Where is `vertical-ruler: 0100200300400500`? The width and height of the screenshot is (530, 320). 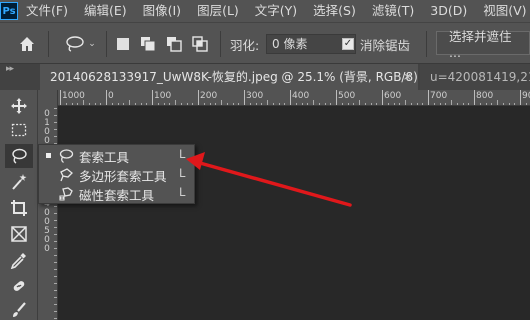 vertical-ruler: 0100200300400500 is located at coordinates (49, 205).